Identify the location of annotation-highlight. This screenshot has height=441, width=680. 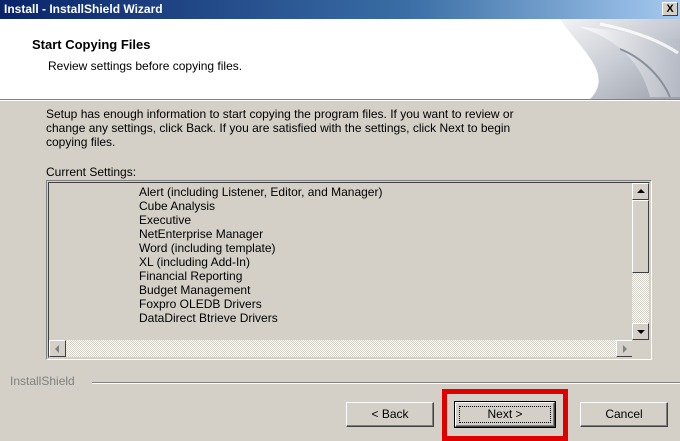
(505, 415).